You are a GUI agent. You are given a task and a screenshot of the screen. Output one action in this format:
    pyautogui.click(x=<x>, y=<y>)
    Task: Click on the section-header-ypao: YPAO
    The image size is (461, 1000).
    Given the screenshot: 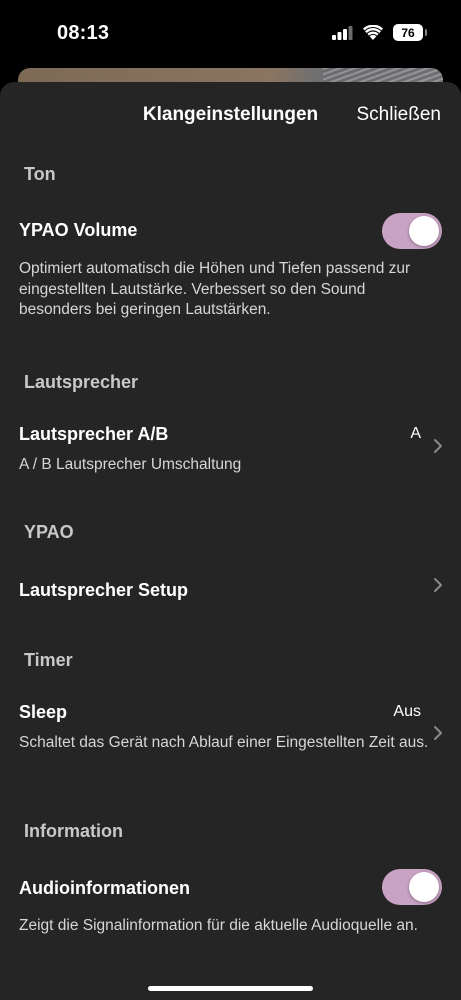 What is the action you would take?
    pyautogui.click(x=49, y=532)
    